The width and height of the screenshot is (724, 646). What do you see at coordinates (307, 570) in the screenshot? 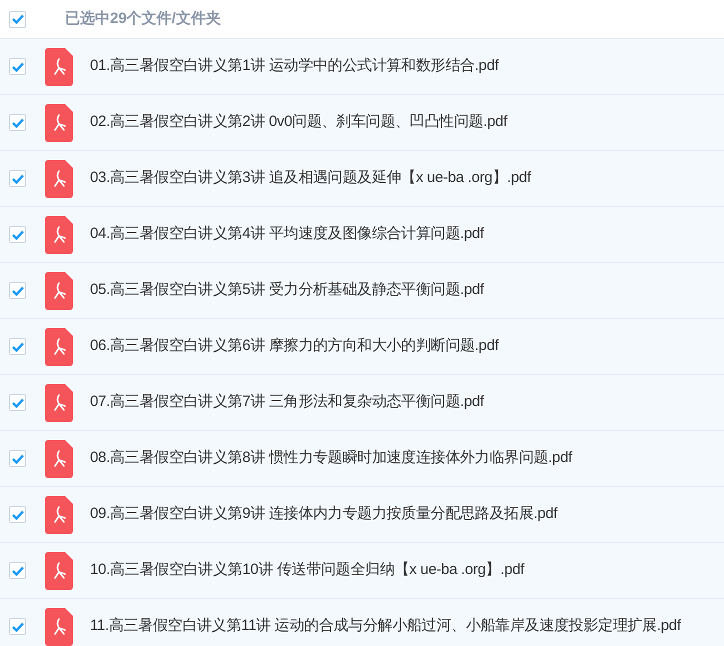
I see `file-name: 10.高三暑假空白讲义第10讲 传送带问题全归纳【x ue-ba .org】.pdf` at bounding box center [307, 570].